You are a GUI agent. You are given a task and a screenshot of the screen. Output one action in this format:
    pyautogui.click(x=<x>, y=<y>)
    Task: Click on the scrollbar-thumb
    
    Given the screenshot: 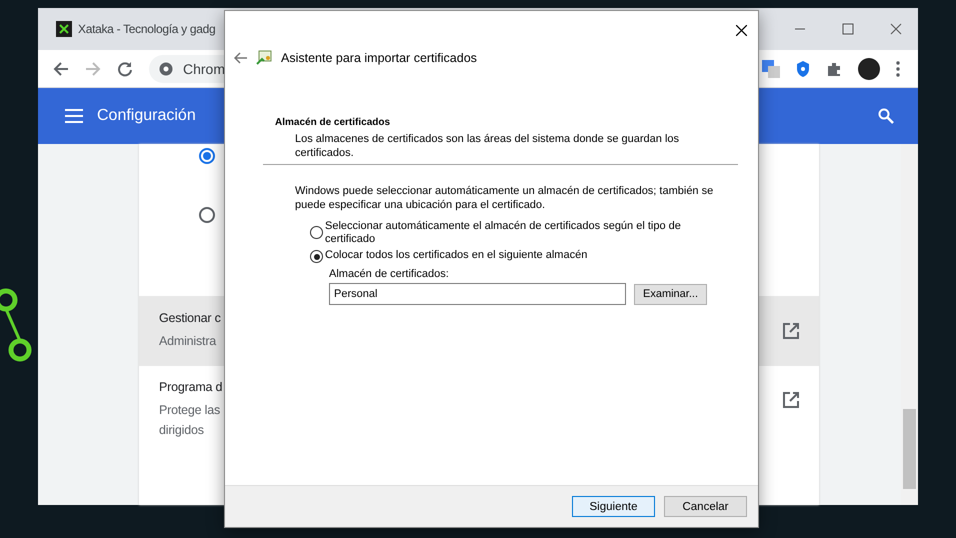 What is the action you would take?
    pyautogui.click(x=909, y=449)
    